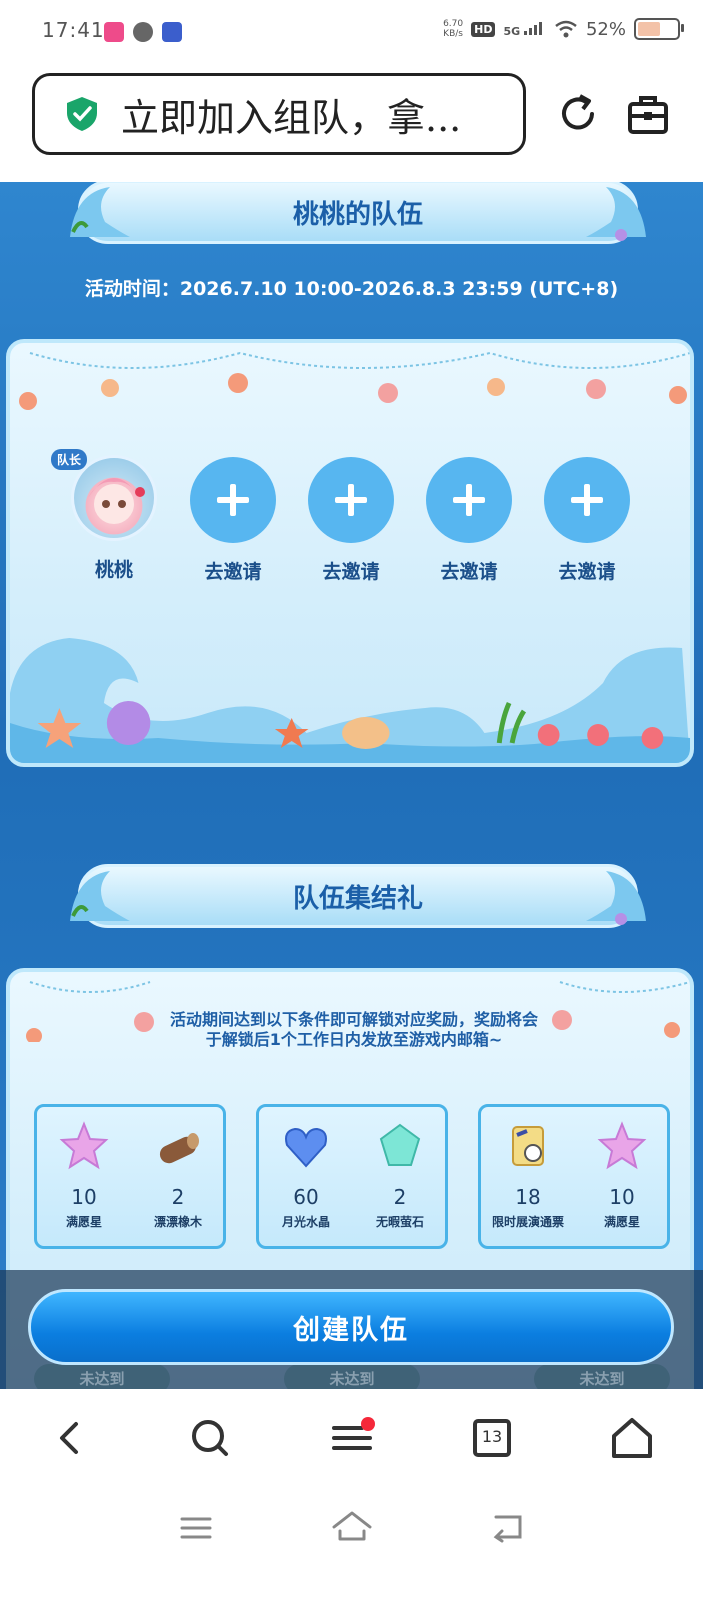  I want to click on signal-icon: 5G, so click(524, 29).